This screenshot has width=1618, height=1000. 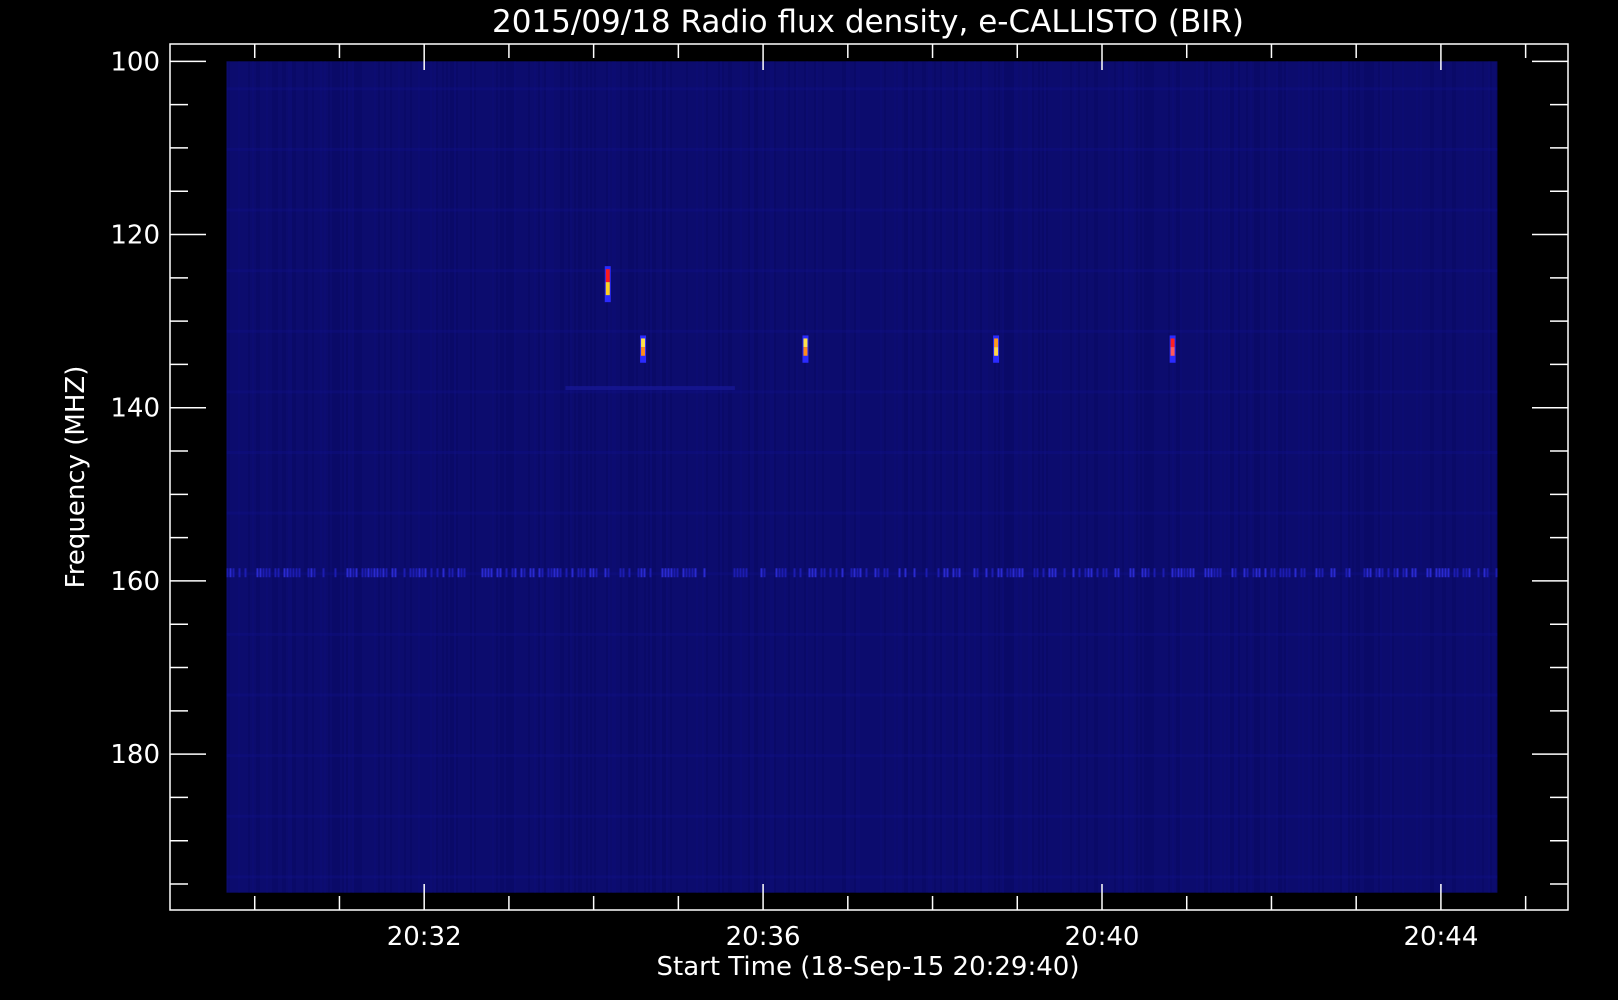 What do you see at coordinates (135, 582) in the screenshot?
I see `y-tick-label: 160` at bounding box center [135, 582].